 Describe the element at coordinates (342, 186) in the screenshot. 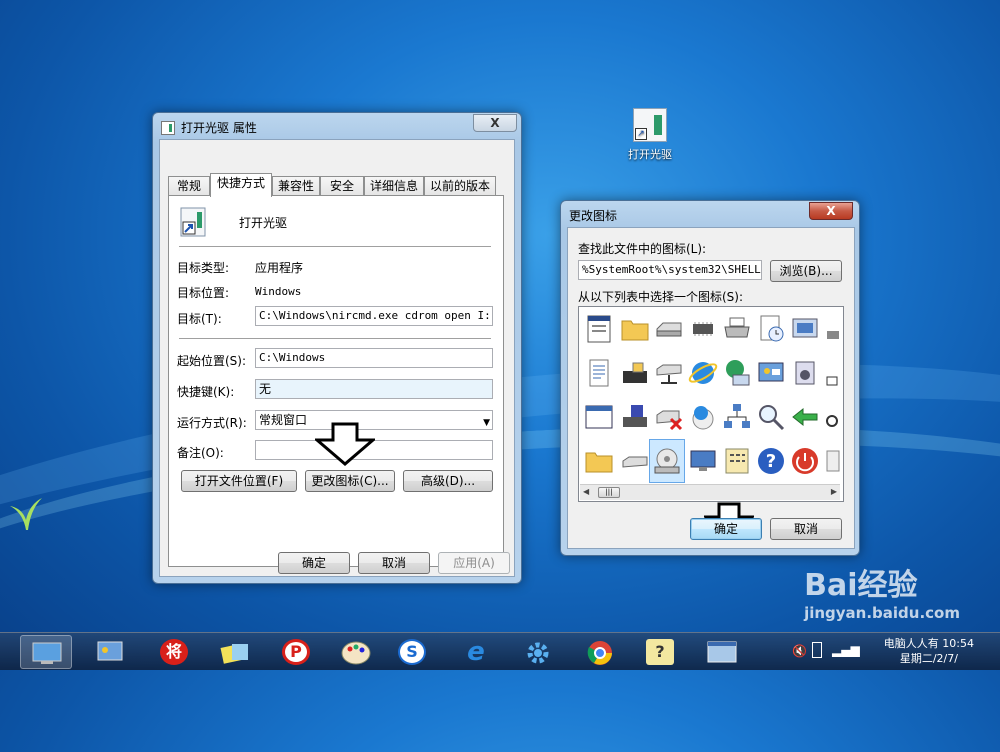

I see `tab-security: 安全` at that location.